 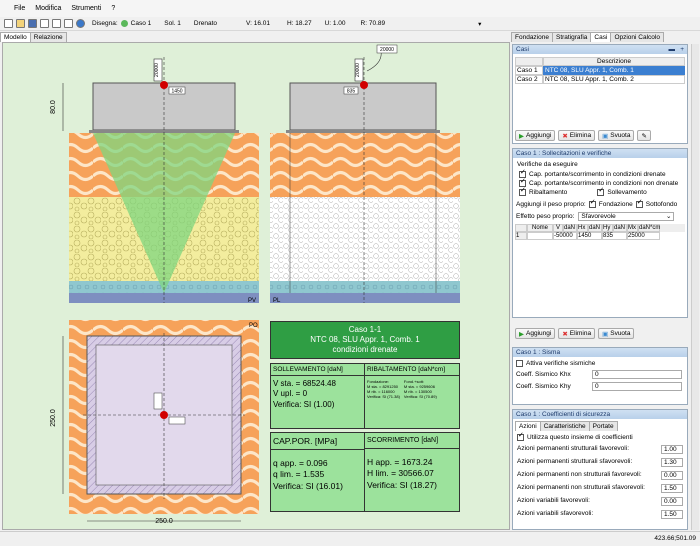 What do you see at coordinates (15, 37) in the screenshot?
I see `tab-modello: Modello` at bounding box center [15, 37].